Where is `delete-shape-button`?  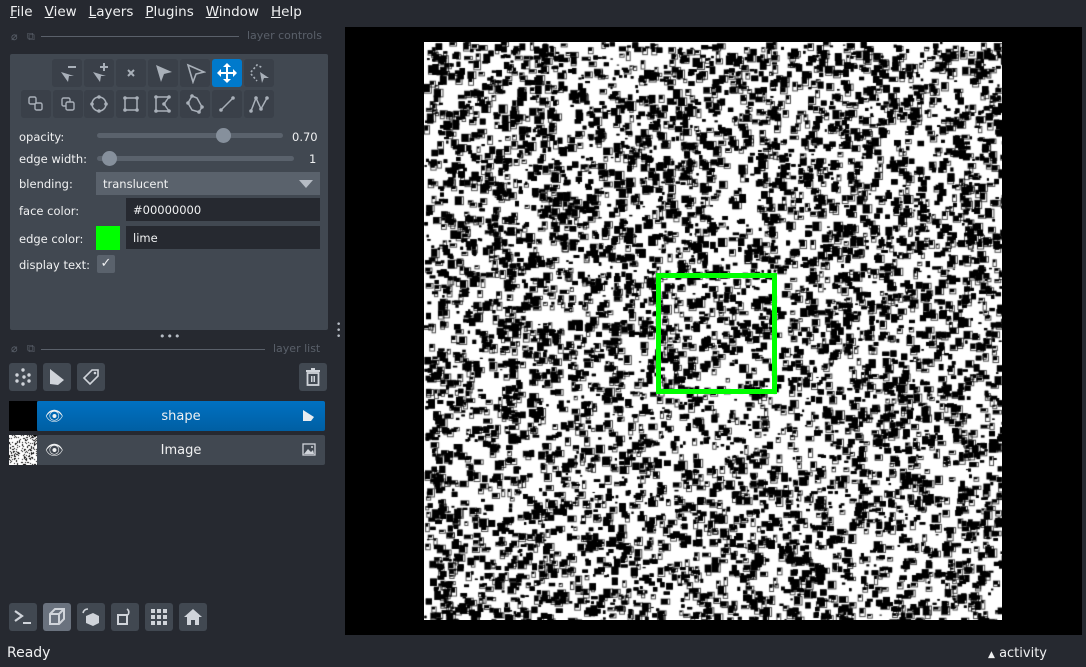
delete-shape-button is located at coordinates (131, 73).